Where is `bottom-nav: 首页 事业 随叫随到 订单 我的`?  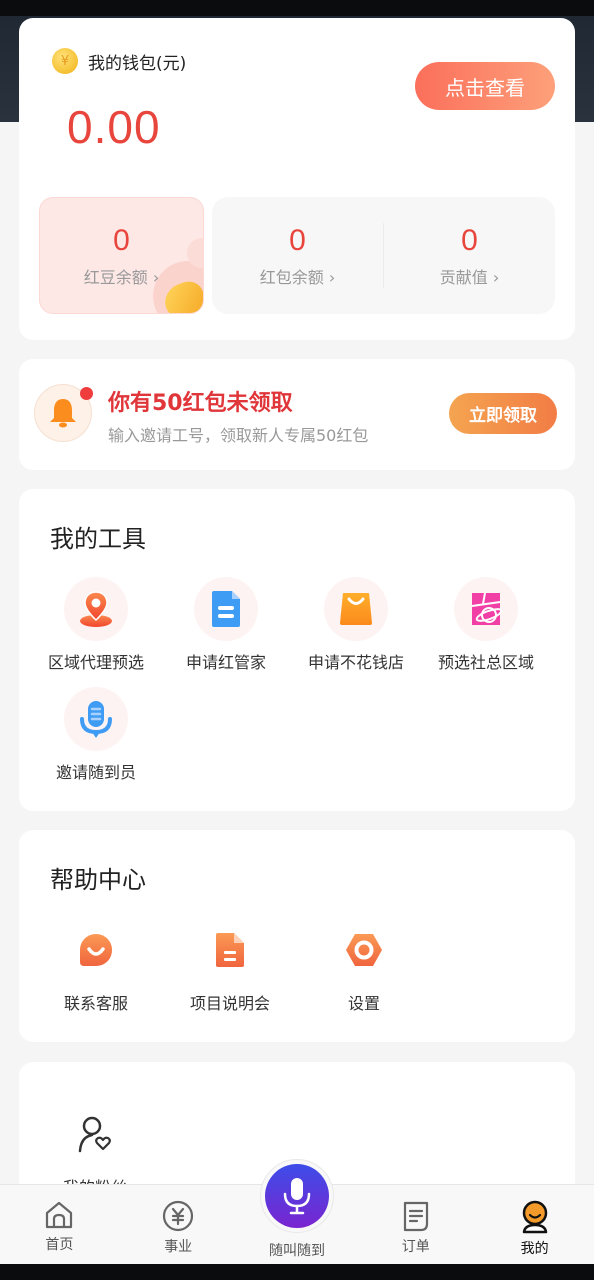
bottom-nav: 首页 事业 随叫随到 订单 我的 is located at coordinates (297, 1211).